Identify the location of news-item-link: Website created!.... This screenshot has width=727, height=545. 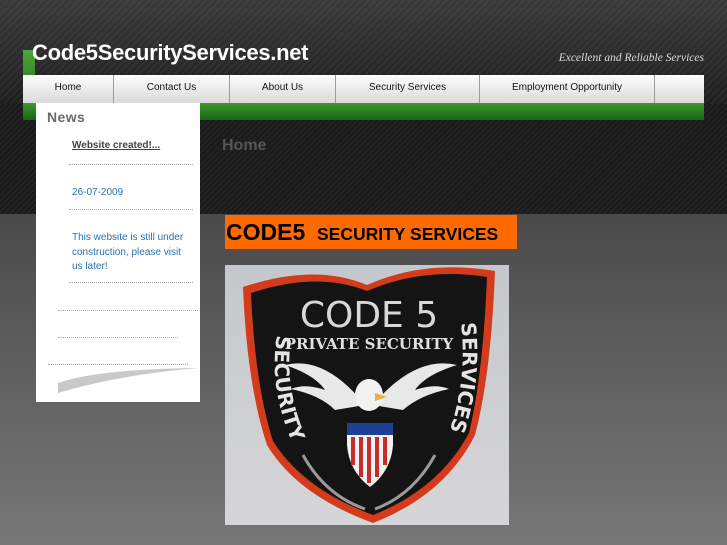
(116, 145).